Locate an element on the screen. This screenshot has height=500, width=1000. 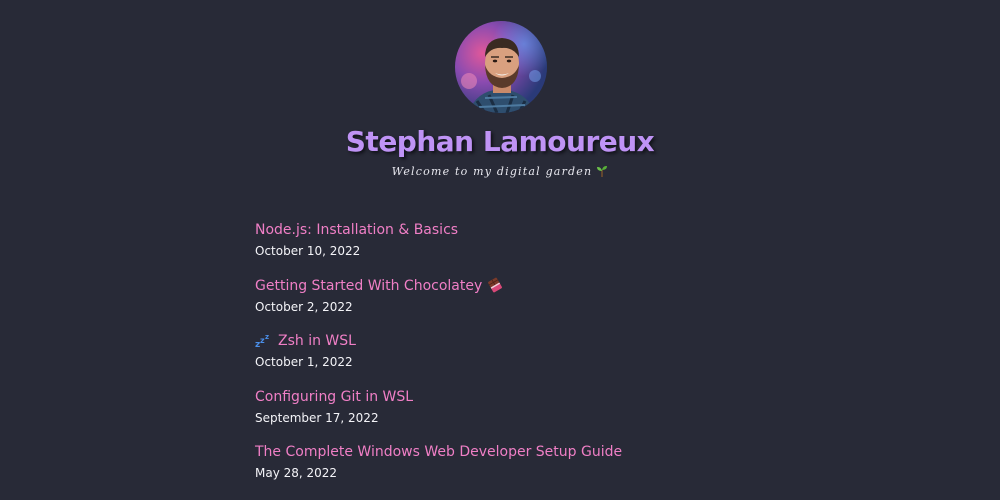
post-title: Getting Started With Chocolatey is located at coordinates (369, 285).